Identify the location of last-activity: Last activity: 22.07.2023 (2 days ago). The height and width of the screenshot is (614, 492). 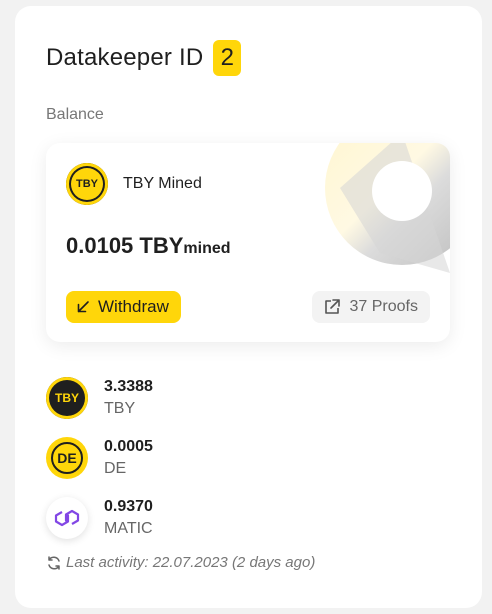
(180, 562).